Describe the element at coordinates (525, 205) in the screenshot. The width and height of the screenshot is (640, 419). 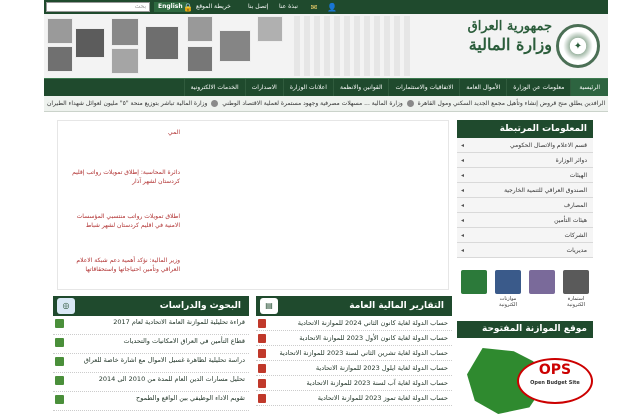
I see `sidebar-item: ◂ المصارف` at that location.